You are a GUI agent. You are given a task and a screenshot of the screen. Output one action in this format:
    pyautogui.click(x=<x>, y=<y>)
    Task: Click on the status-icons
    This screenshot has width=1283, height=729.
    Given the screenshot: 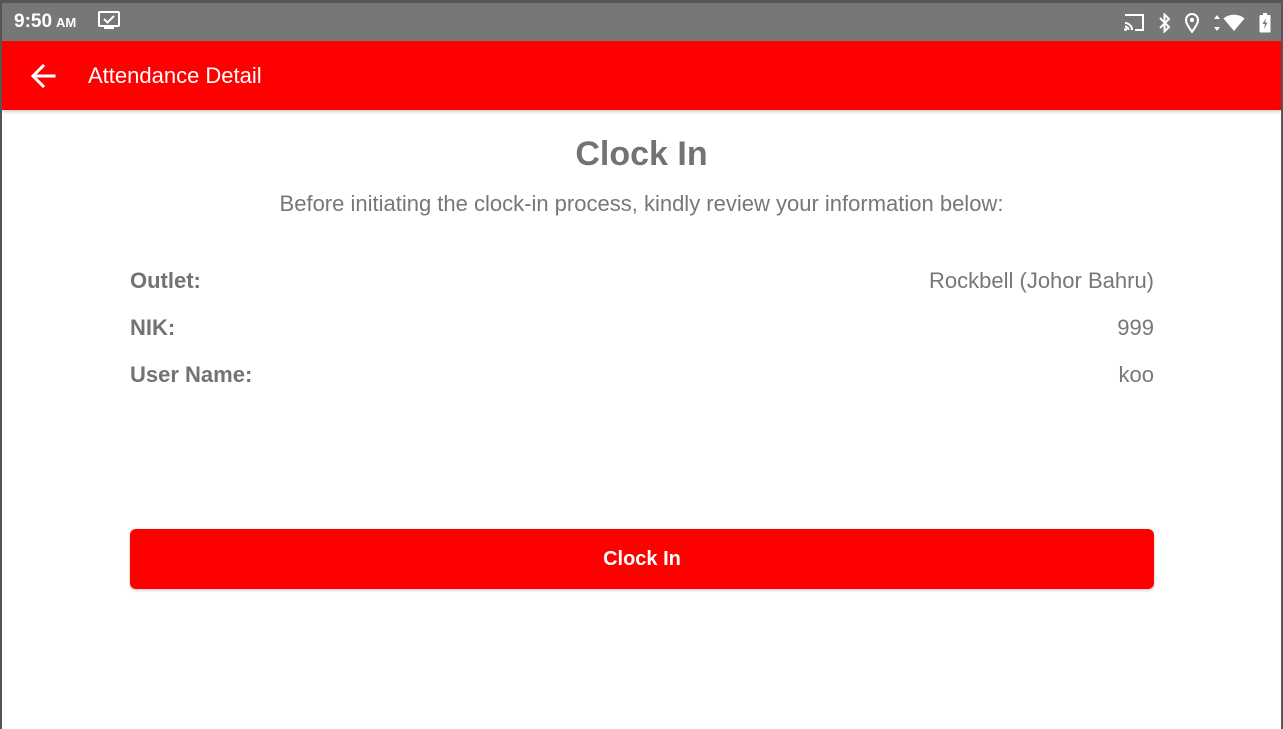 What is the action you would take?
    pyautogui.click(x=1197, y=23)
    